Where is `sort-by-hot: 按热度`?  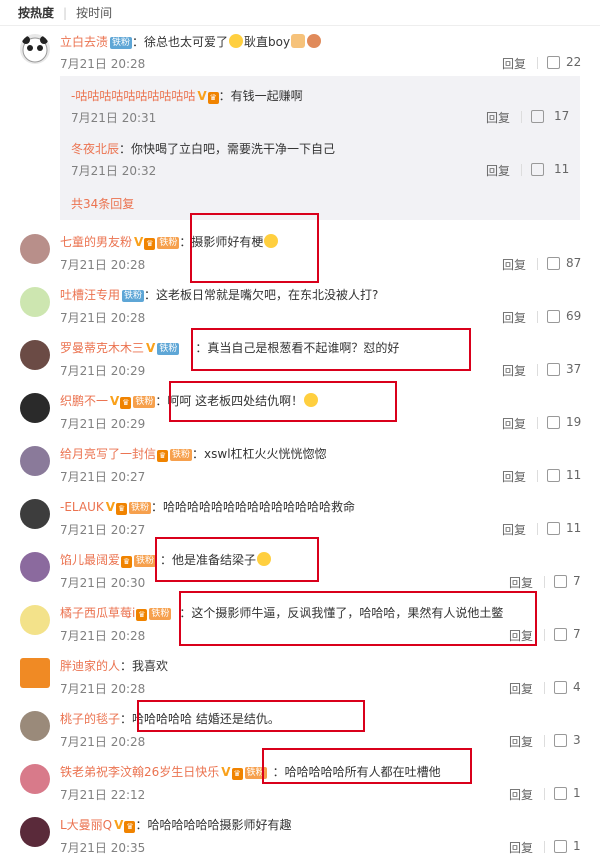 sort-by-hot: 按热度 is located at coordinates (36, 12).